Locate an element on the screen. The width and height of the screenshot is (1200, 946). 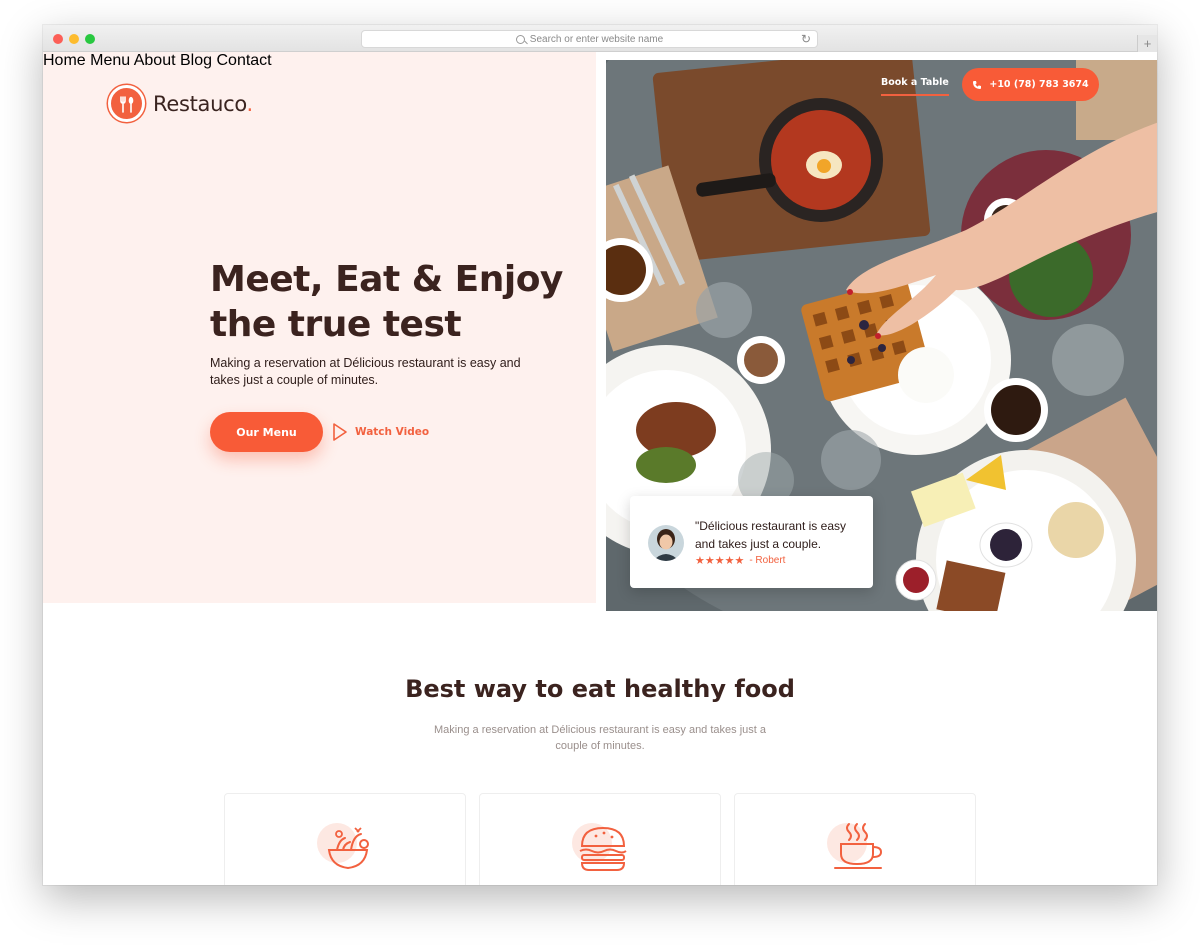
hero-title-line1: Meet, Eat & Enjoy is located at coordinates (386, 279).